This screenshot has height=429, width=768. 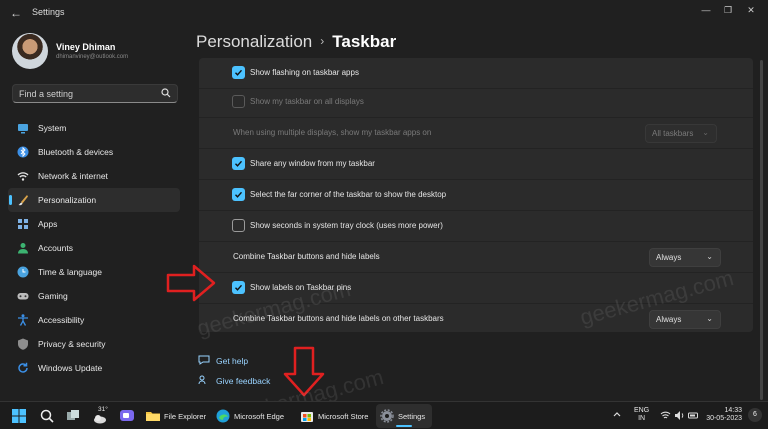 I want to click on sidebar-item-accounts: Accounts, so click(x=94, y=248).